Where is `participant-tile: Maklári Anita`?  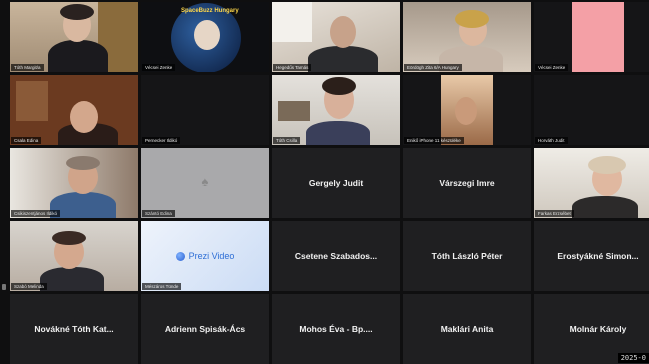
participant-tile: Maklári Anita is located at coordinates (467, 329).